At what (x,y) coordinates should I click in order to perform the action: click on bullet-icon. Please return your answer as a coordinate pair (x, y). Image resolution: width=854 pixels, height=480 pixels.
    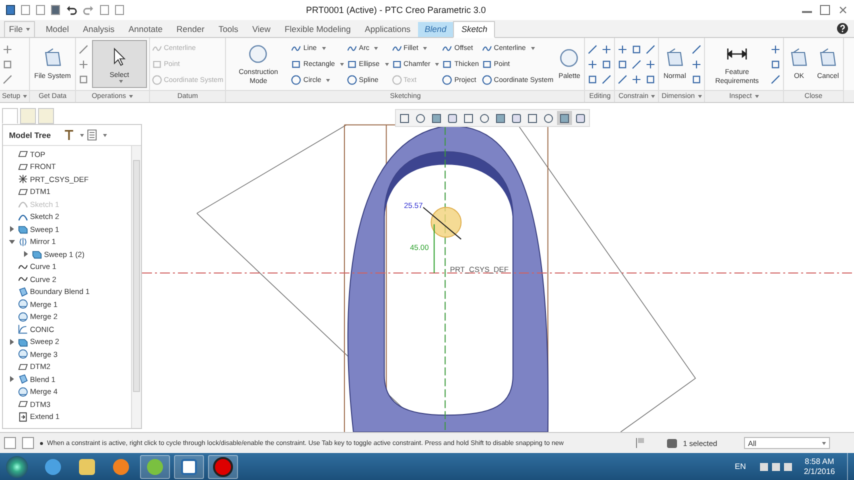
    Looking at the image, I should click on (41, 443).